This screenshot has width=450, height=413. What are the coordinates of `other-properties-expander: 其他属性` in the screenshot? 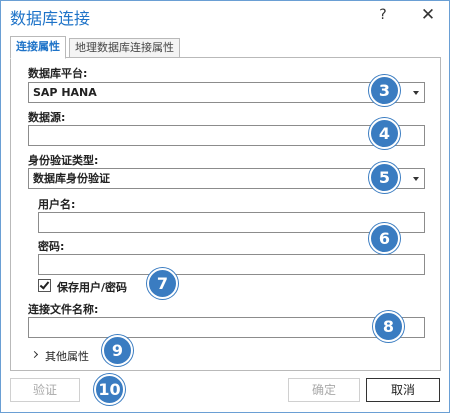 It's located at (67, 356).